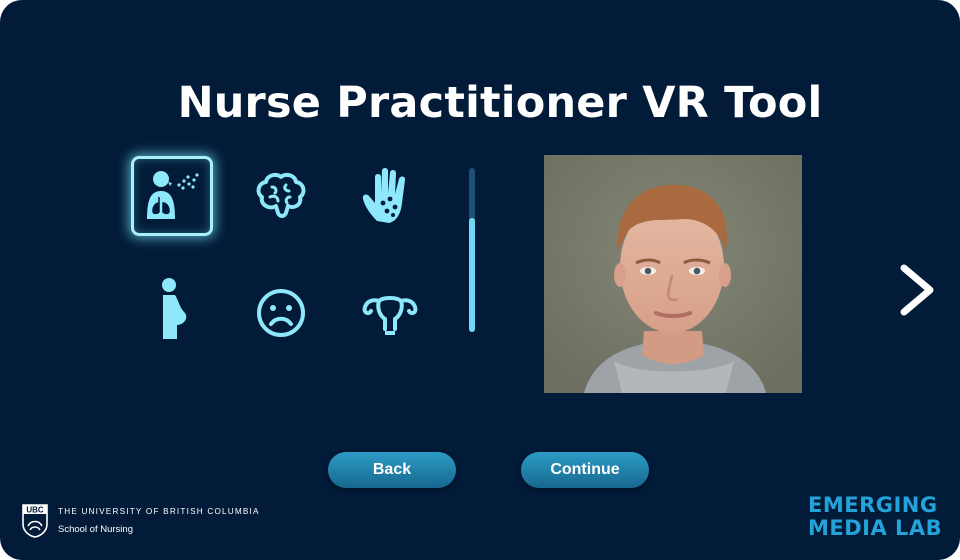 This screenshot has width=960, height=560. I want to click on sad-face-icon, so click(281, 313).